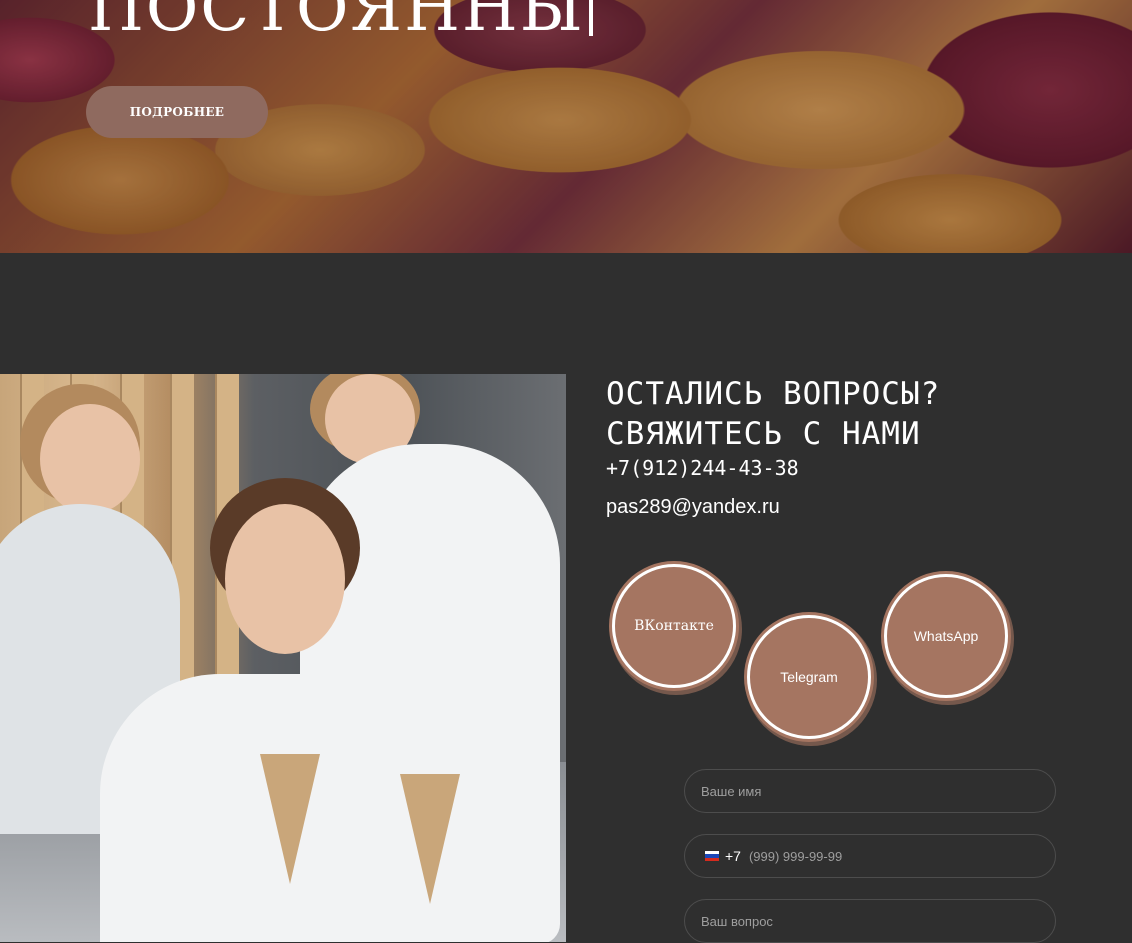 The image size is (1132, 943). I want to click on phone-input-placeholder: (999) 999-99-99, so click(795, 856).